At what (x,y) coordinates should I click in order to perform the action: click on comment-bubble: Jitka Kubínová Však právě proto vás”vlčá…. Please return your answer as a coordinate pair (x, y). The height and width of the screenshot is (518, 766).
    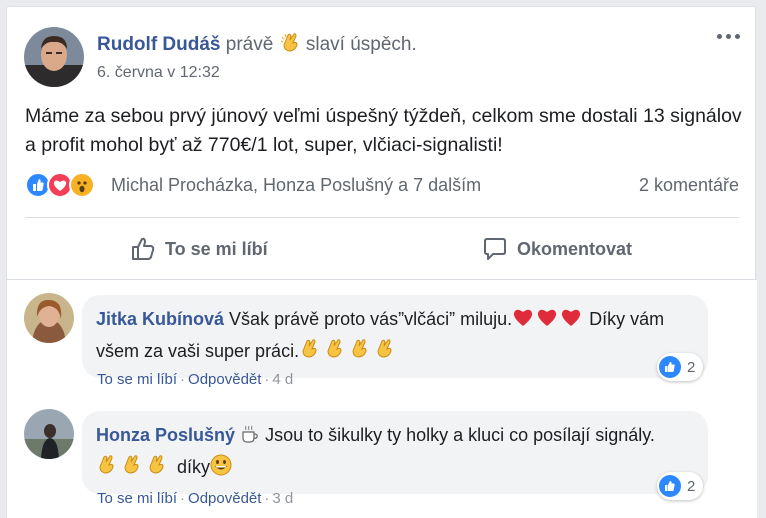
    Looking at the image, I should click on (395, 336).